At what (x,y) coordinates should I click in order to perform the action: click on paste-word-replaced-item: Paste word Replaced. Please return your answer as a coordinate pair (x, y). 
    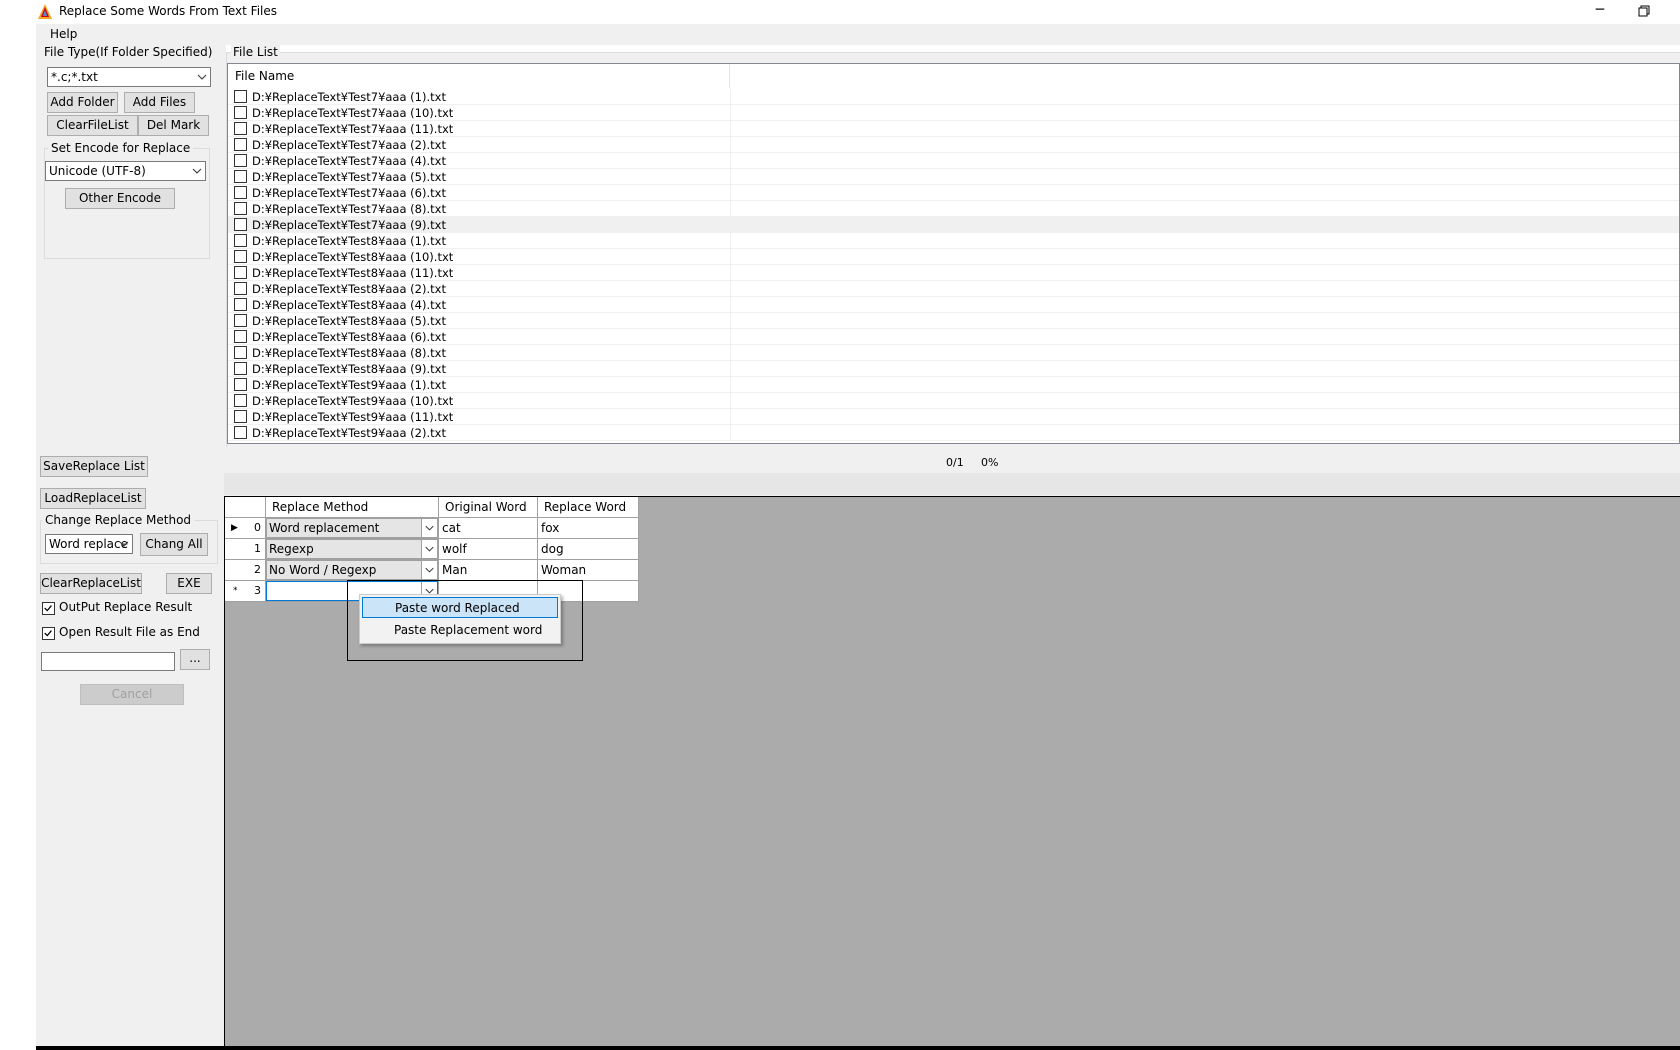
    Looking at the image, I should click on (460, 607).